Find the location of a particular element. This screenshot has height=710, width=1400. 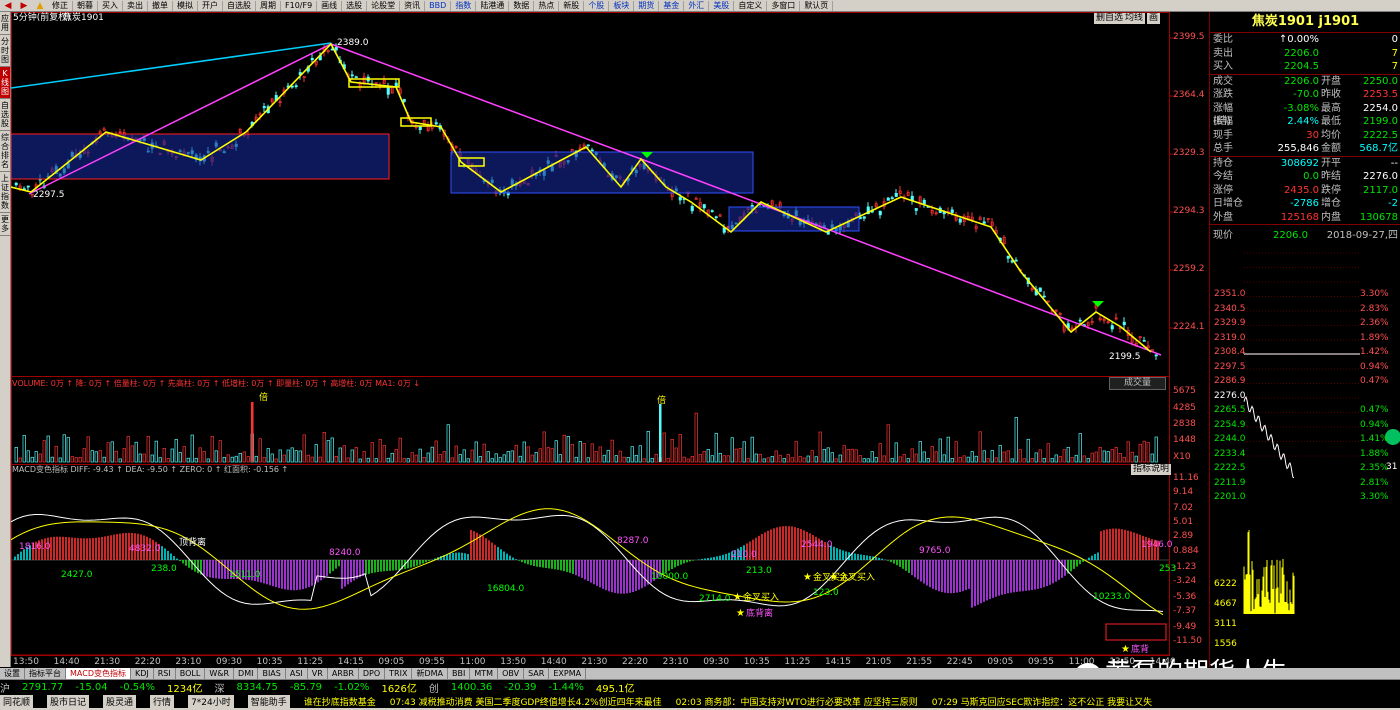

indicator-tab: ARBR is located at coordinates (343, 673).